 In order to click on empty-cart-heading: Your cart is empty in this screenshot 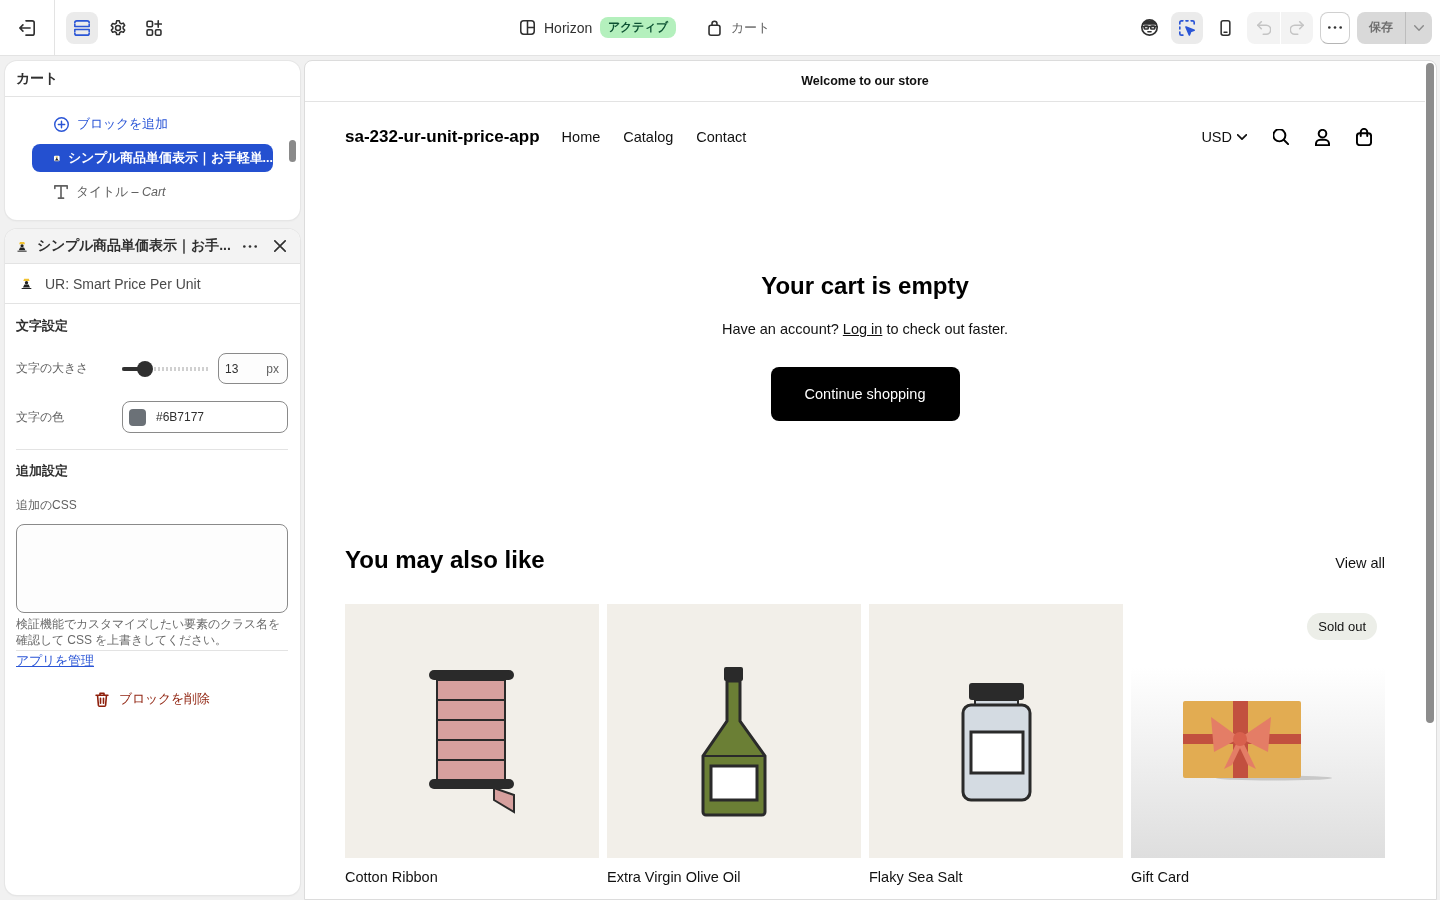, I will do `click(865, 286)`.